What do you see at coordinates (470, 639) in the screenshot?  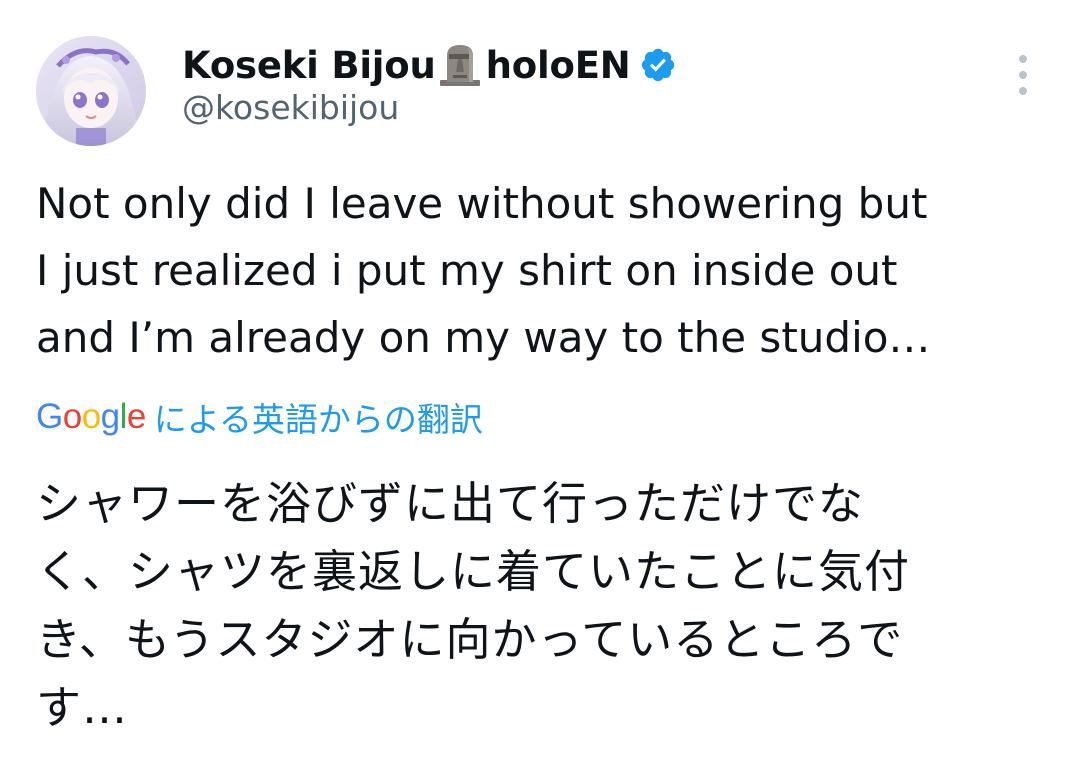 I see `translated-text-line: き、もうスタジオに向かっているところで` at bounding box center [470, 639].